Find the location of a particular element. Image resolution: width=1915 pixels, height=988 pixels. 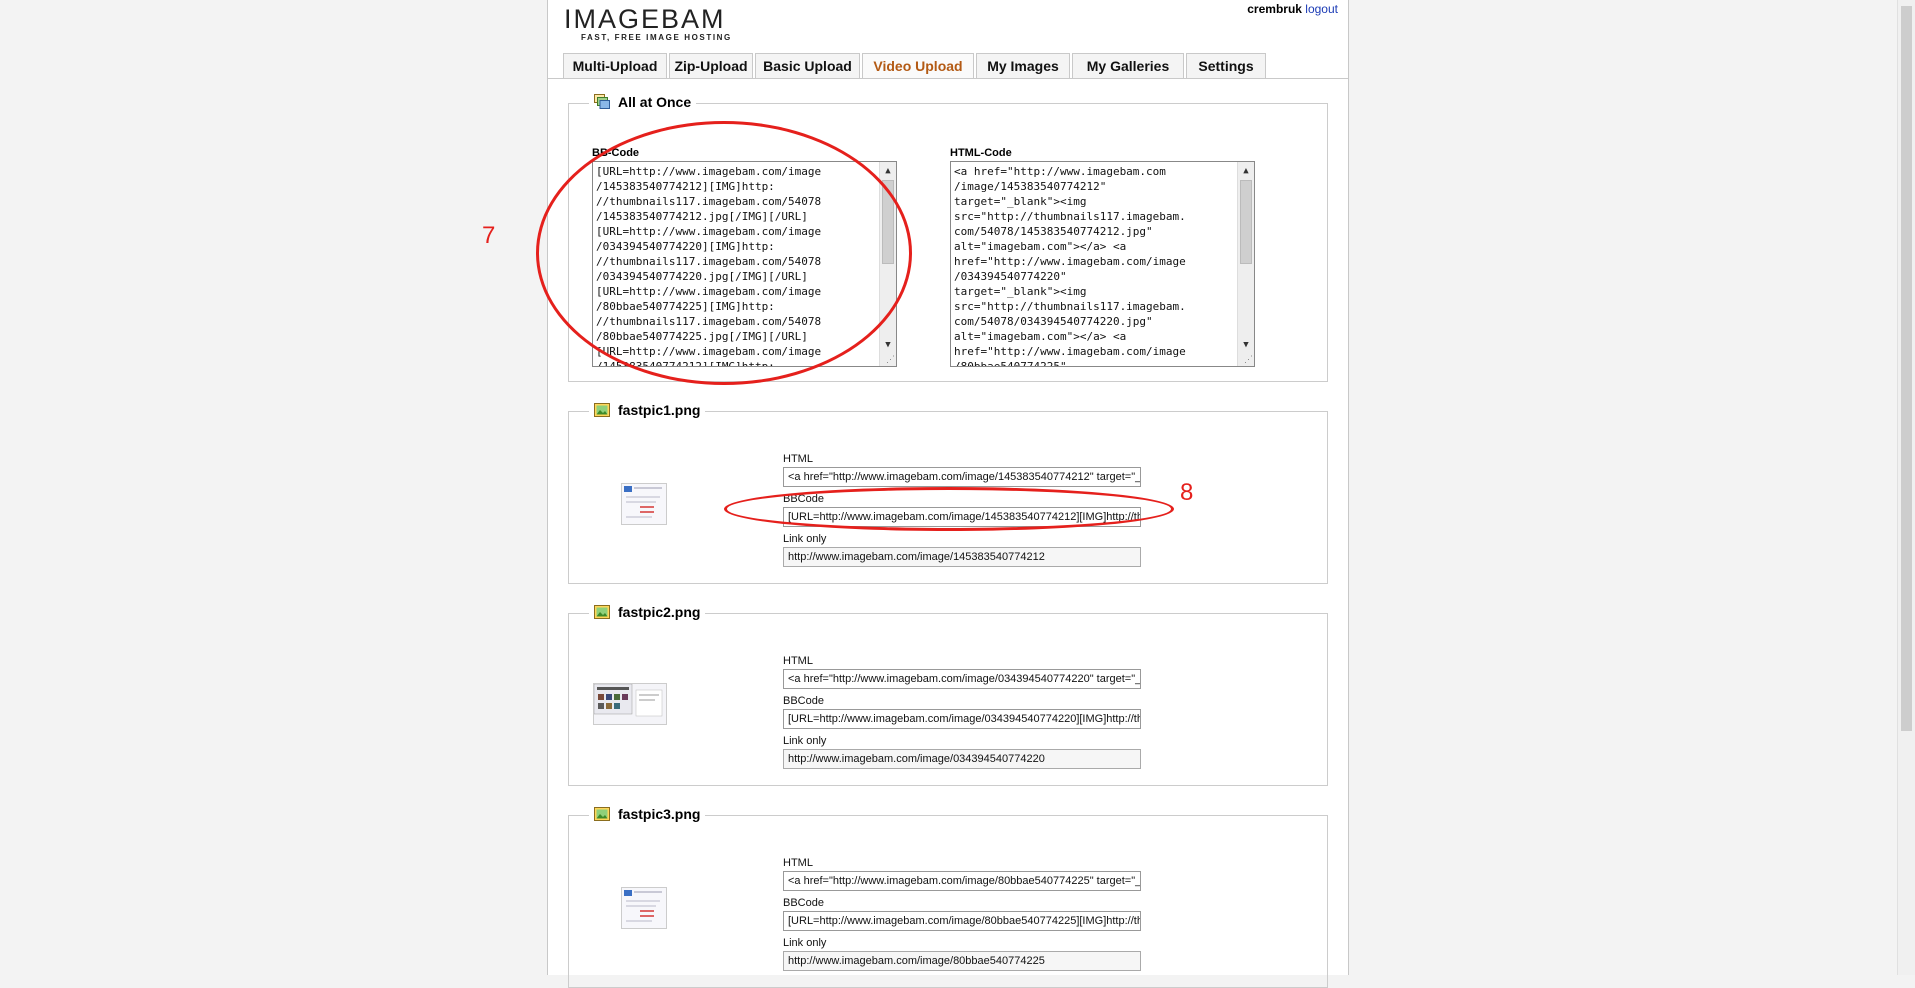

file-name: fastpic3.png is located at coordinates (659, 814).